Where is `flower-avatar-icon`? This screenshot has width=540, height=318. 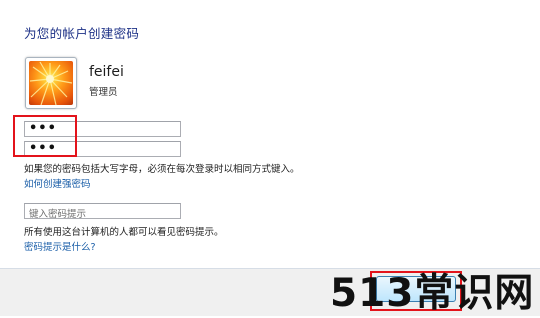
flower-avatar-icon is located at coordinates (51, 83).